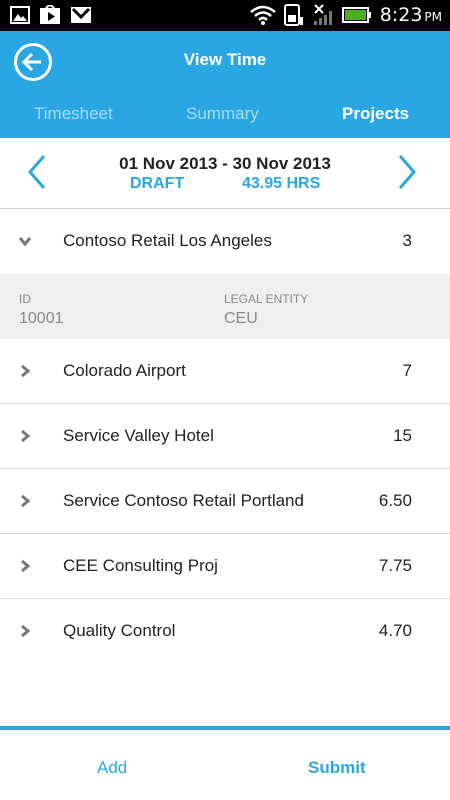 The width and height of the screenshot is (450, 800). I want to click on gmail-icon, so click(81, 15).